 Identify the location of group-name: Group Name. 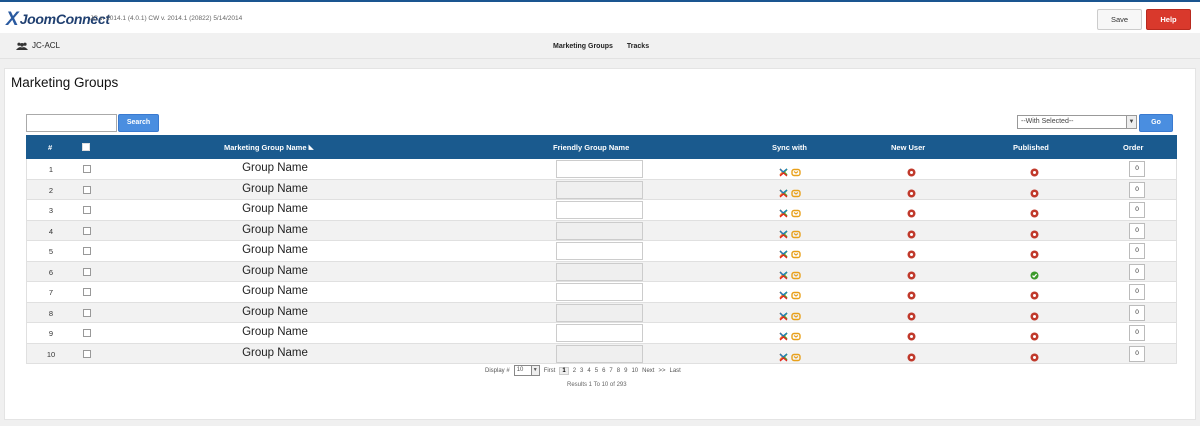
(275, 168).